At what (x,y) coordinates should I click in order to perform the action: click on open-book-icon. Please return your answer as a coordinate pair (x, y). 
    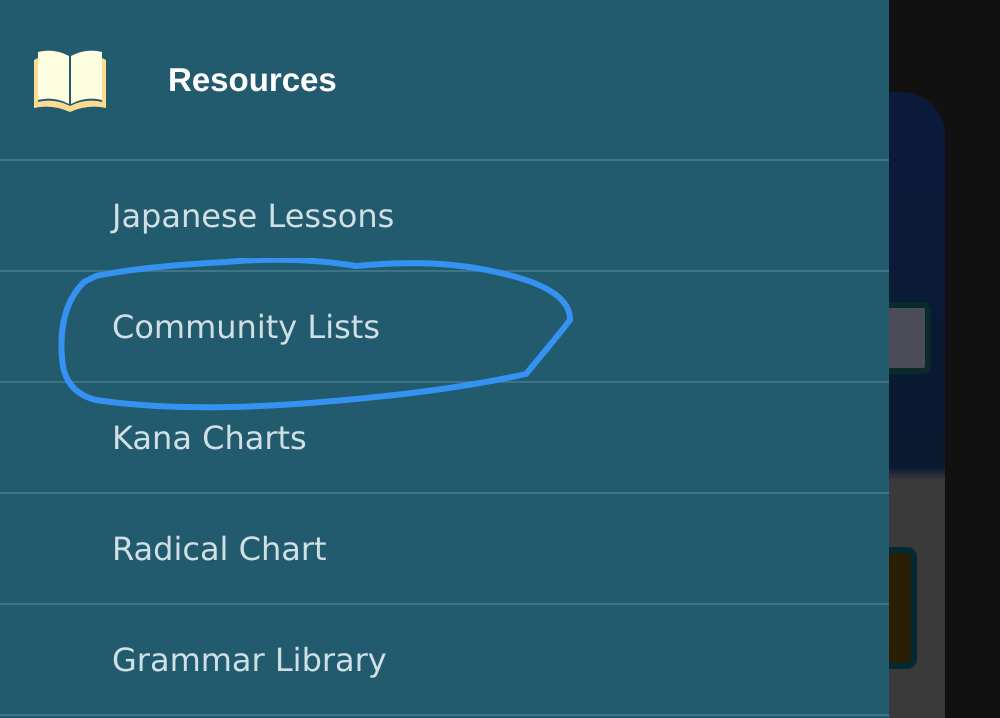
    Looking at the image, I should click on (70, 80).